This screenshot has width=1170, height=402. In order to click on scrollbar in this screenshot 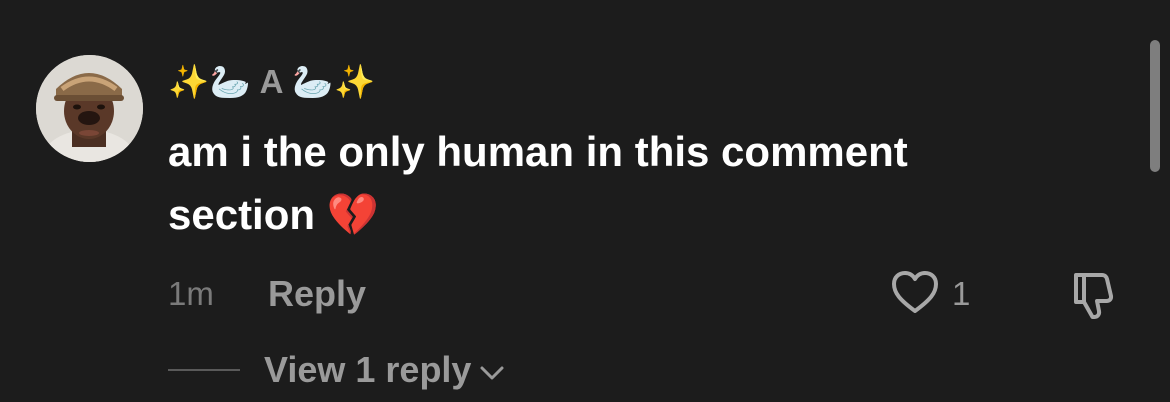, I will do `click(1155, 106)`.